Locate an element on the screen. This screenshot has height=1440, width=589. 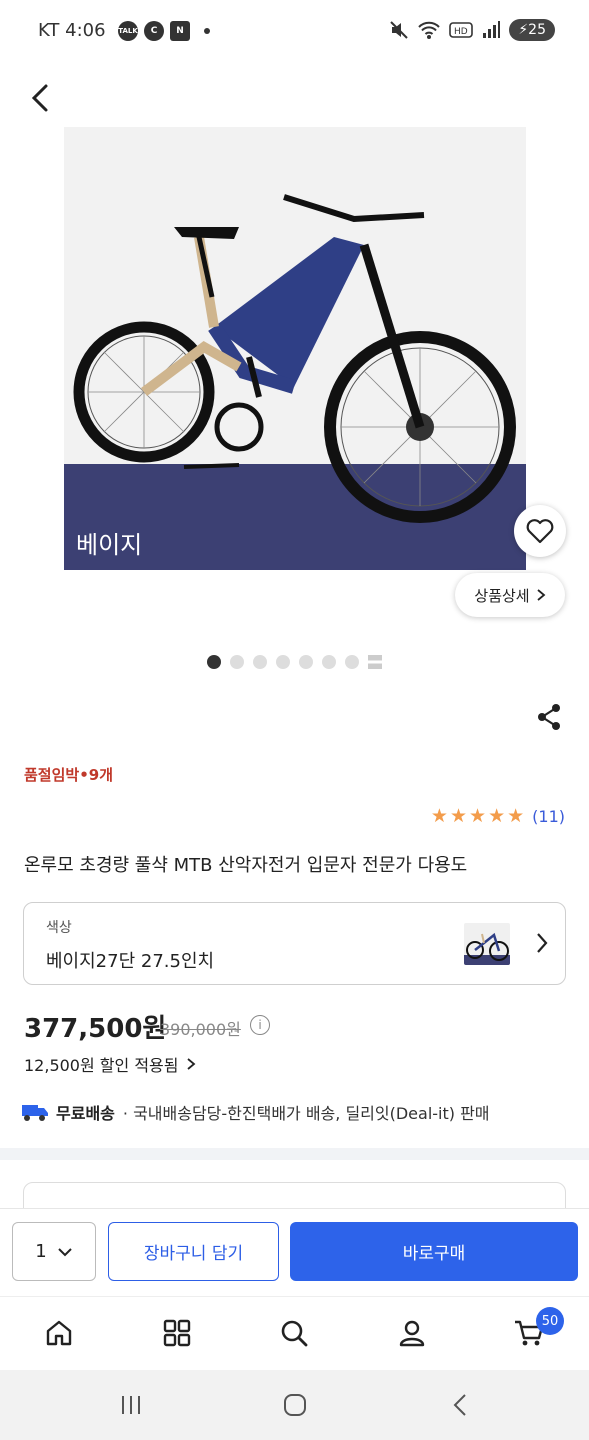
option-label: 색상 is located at coordinates (59, 928).